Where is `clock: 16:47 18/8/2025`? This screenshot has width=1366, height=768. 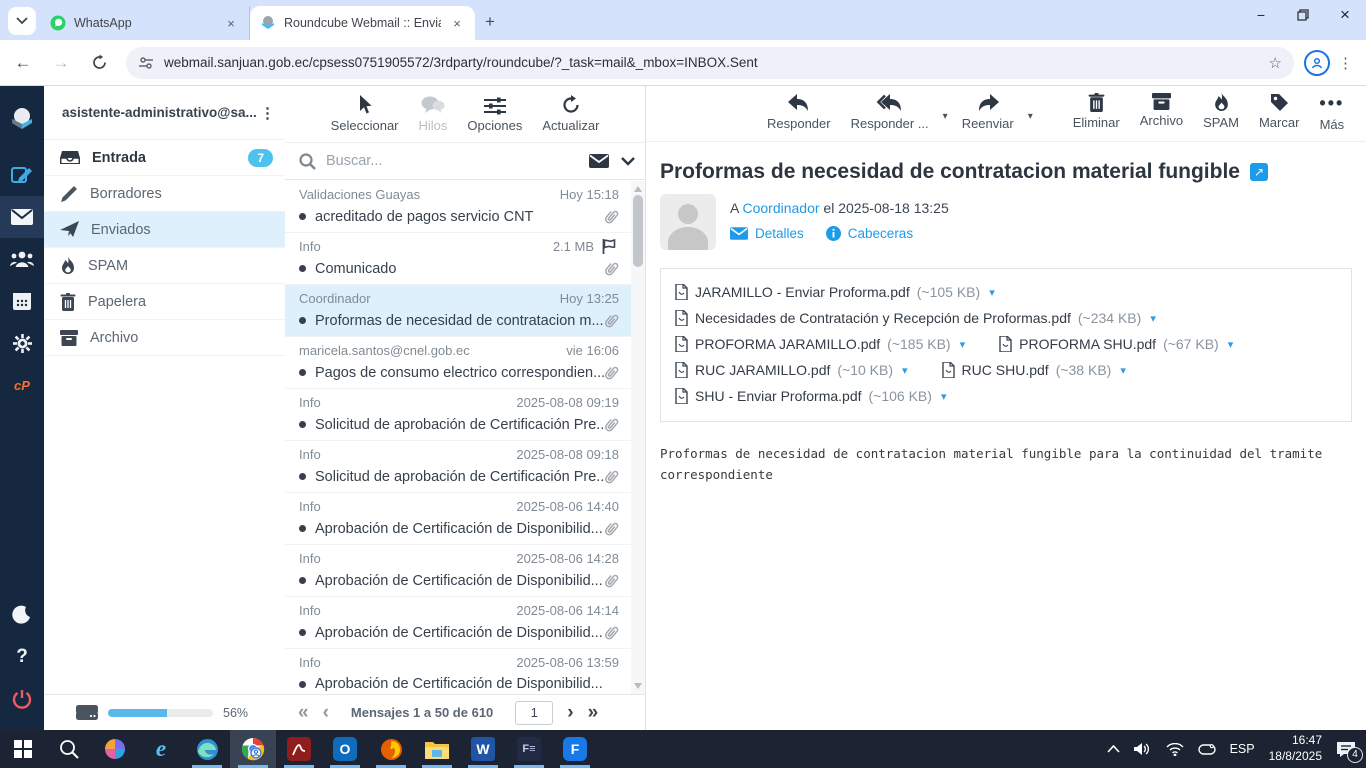
clock: 16:47 18/8/2025 is located at coordinates (1295, 748).